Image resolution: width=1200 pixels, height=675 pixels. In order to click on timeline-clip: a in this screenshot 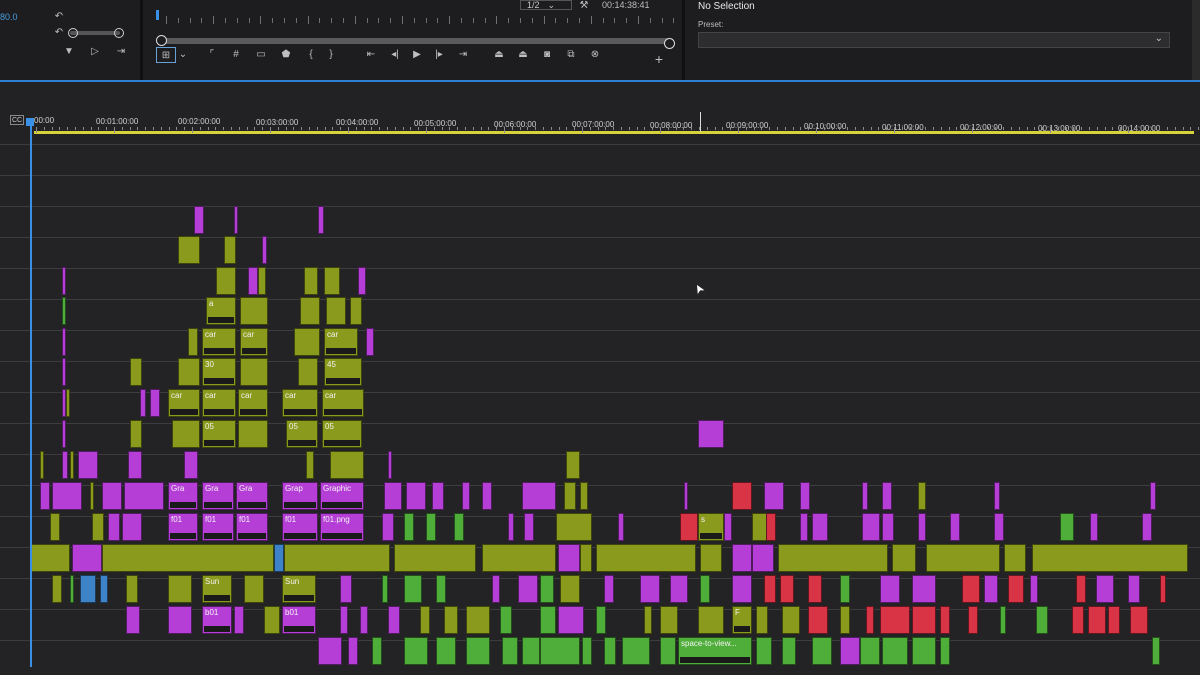, I will do `click(221, 311)`.